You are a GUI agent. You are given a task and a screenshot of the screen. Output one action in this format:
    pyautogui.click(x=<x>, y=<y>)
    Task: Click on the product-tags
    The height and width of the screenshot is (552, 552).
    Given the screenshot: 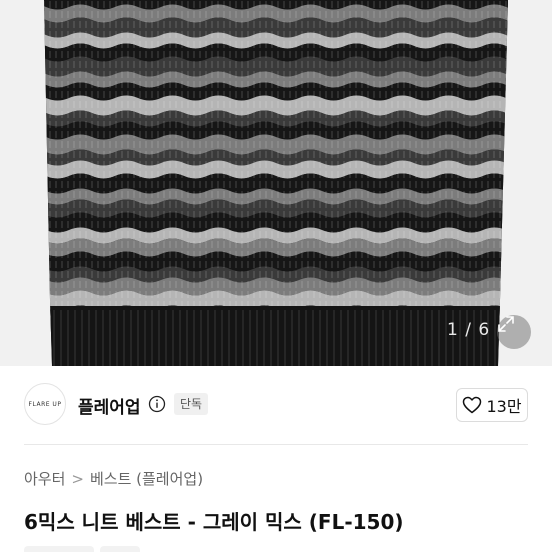 What is the action you would take?
    pyautogui.click(x=82, y=549)
    